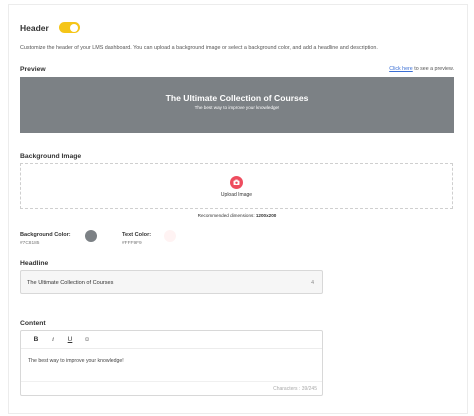 This screenshot has width=474, height=416. Describe the element at coordinates (69, 27) in the screenshot. I see `header-toggle` at that location.